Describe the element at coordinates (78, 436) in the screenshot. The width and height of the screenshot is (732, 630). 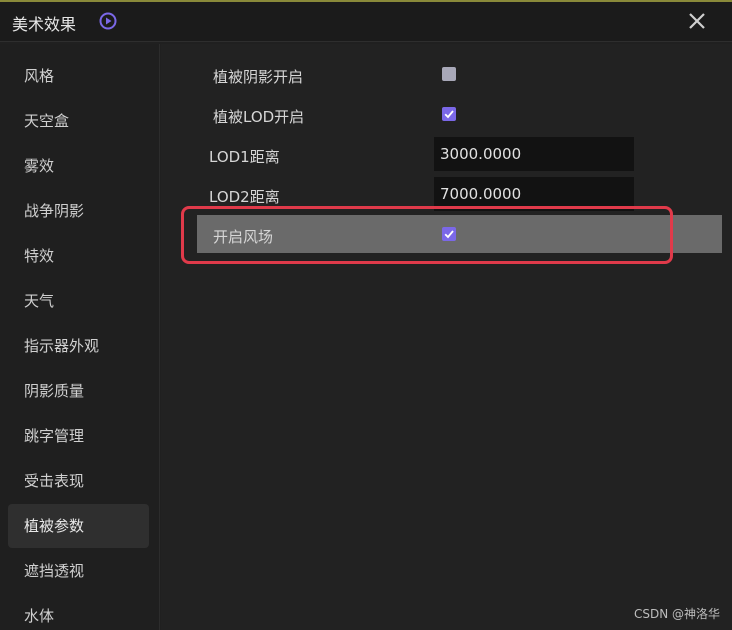
I see `sidebar-item-damage-text: 跳字管理` at that location.